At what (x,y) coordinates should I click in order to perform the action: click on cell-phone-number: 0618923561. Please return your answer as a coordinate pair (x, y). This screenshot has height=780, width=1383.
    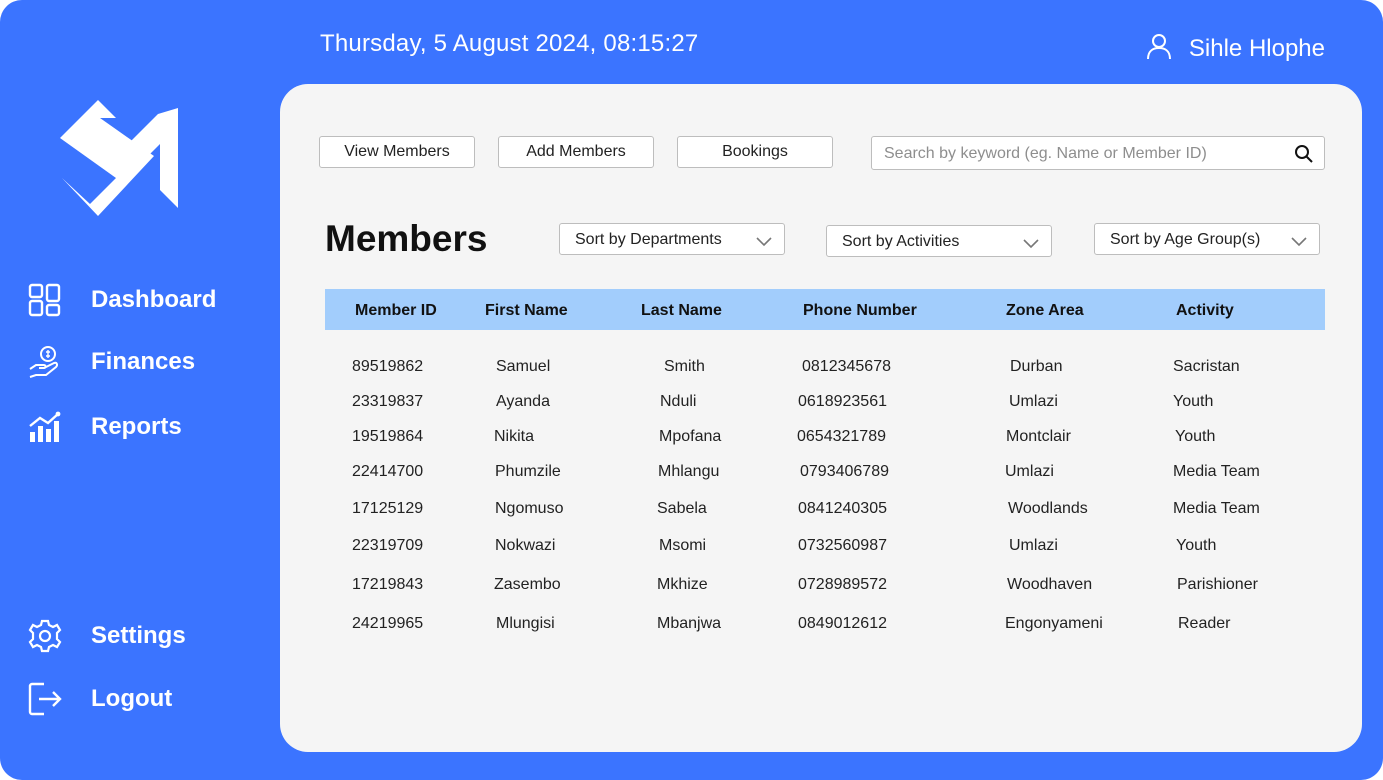
    Looking at the image, I should click on (842, 401).